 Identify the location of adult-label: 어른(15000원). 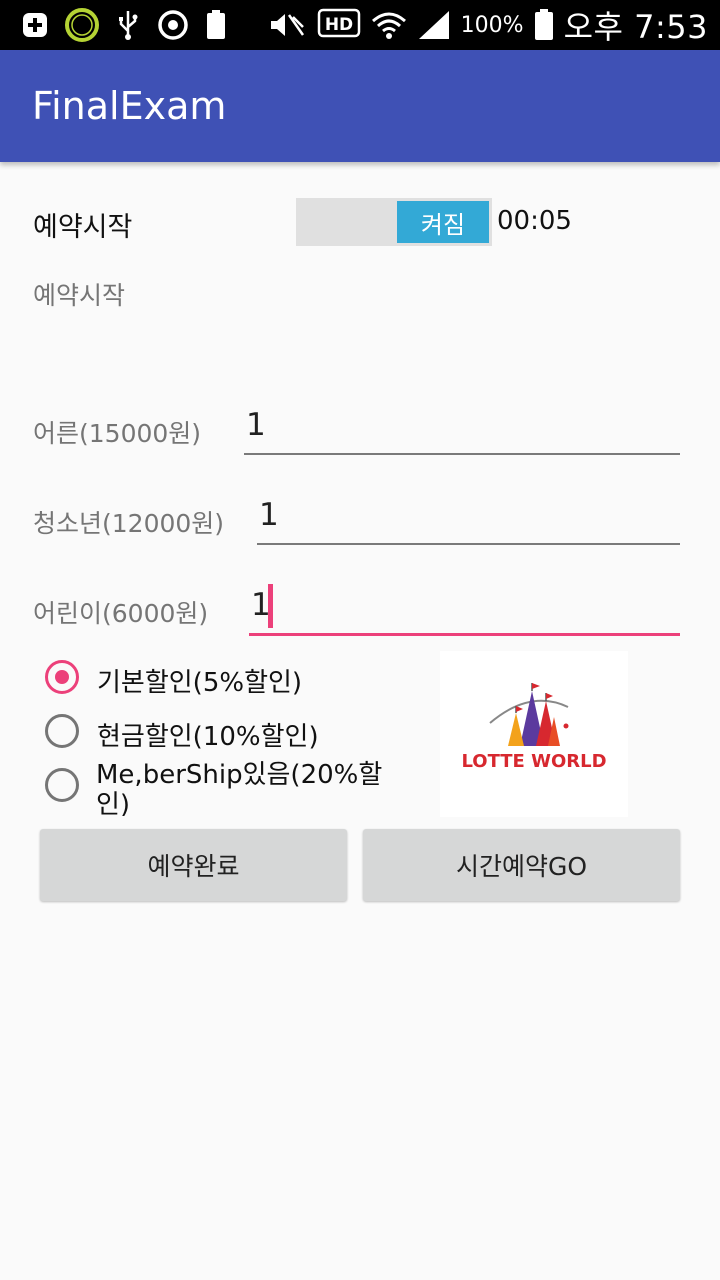
(117, 433).